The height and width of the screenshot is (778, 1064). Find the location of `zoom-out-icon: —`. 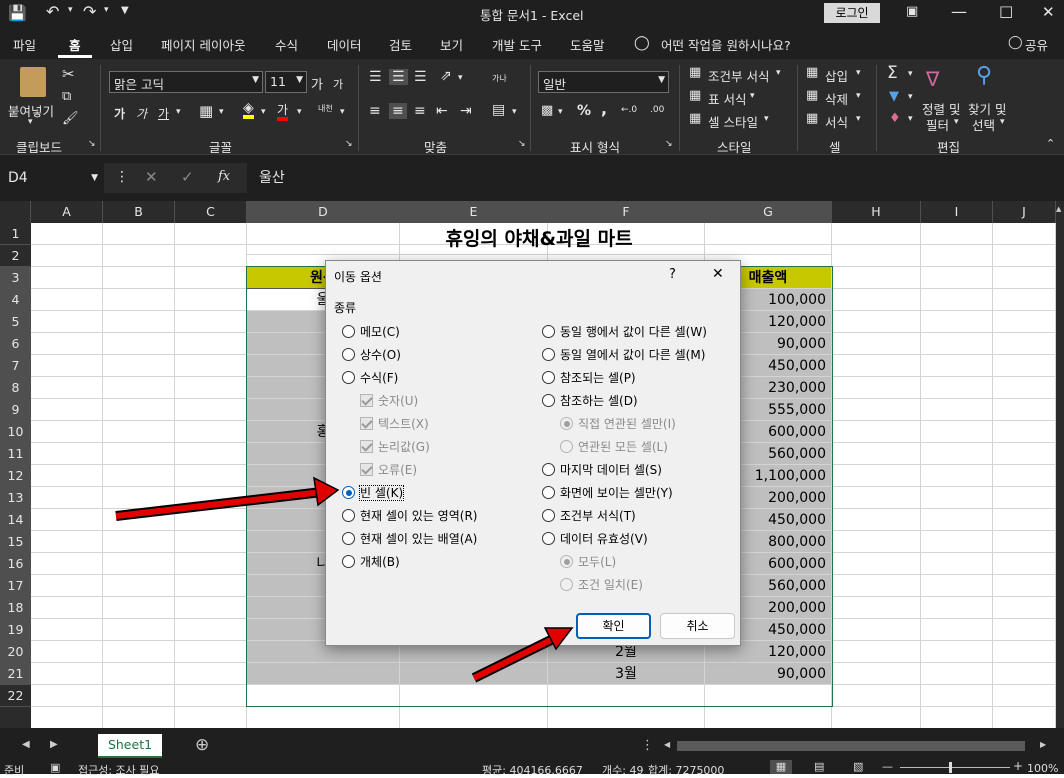

zoom-out-icon: — is located at coordinates (887, 766).